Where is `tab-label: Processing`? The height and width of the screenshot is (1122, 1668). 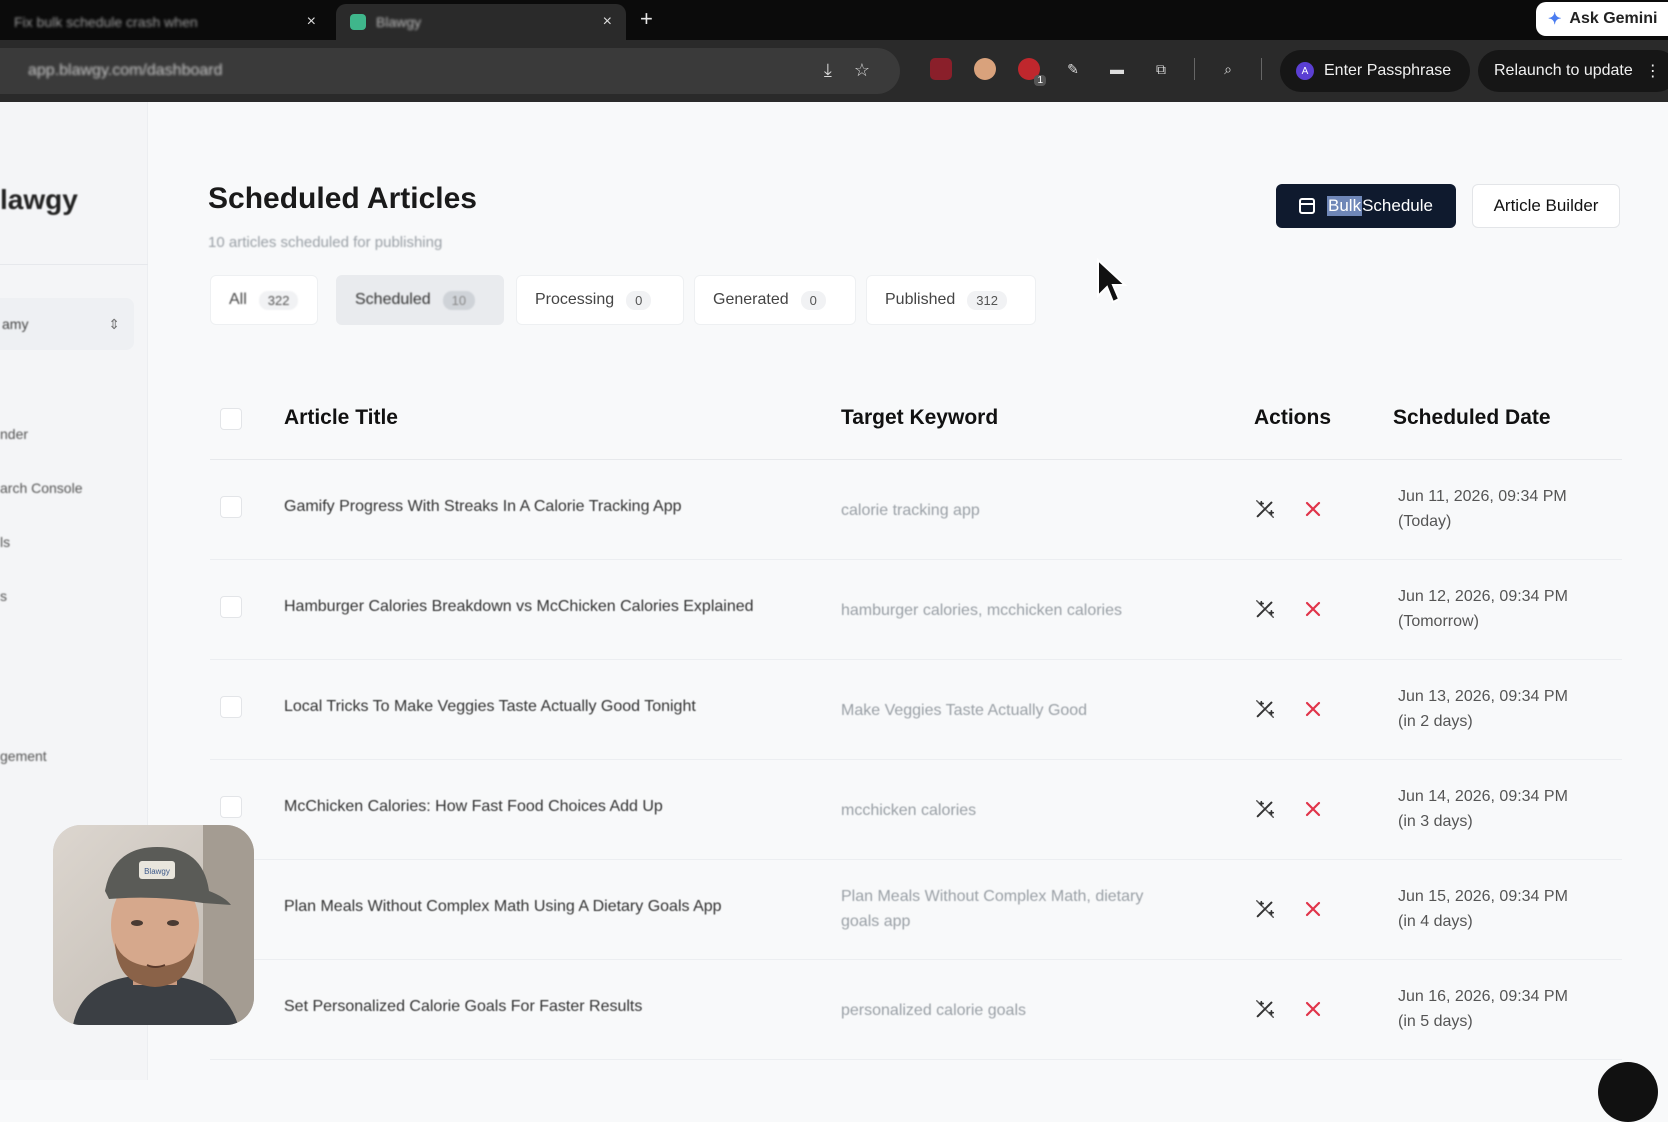
tab-label: Processing is located at coordinates (575, 299).